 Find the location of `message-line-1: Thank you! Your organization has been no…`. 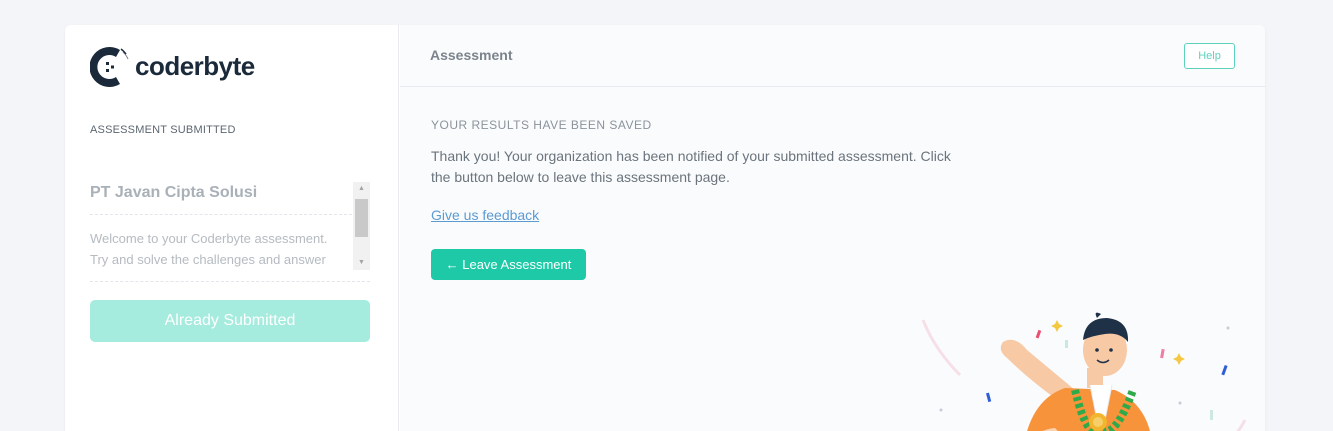

message-line-1: Thank you! Your organization has been no… is located at coordinates (691, 156).